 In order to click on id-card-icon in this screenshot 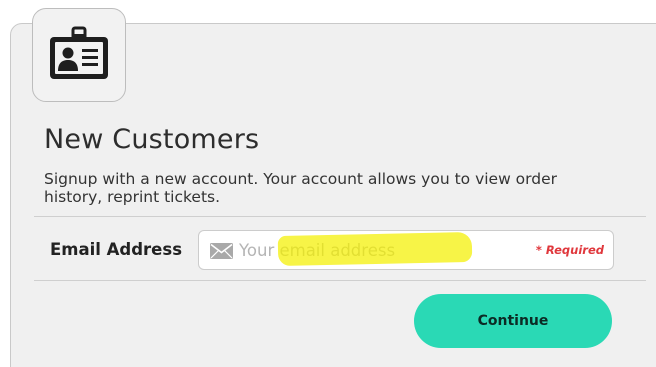, I will do `click(79, 55)`.